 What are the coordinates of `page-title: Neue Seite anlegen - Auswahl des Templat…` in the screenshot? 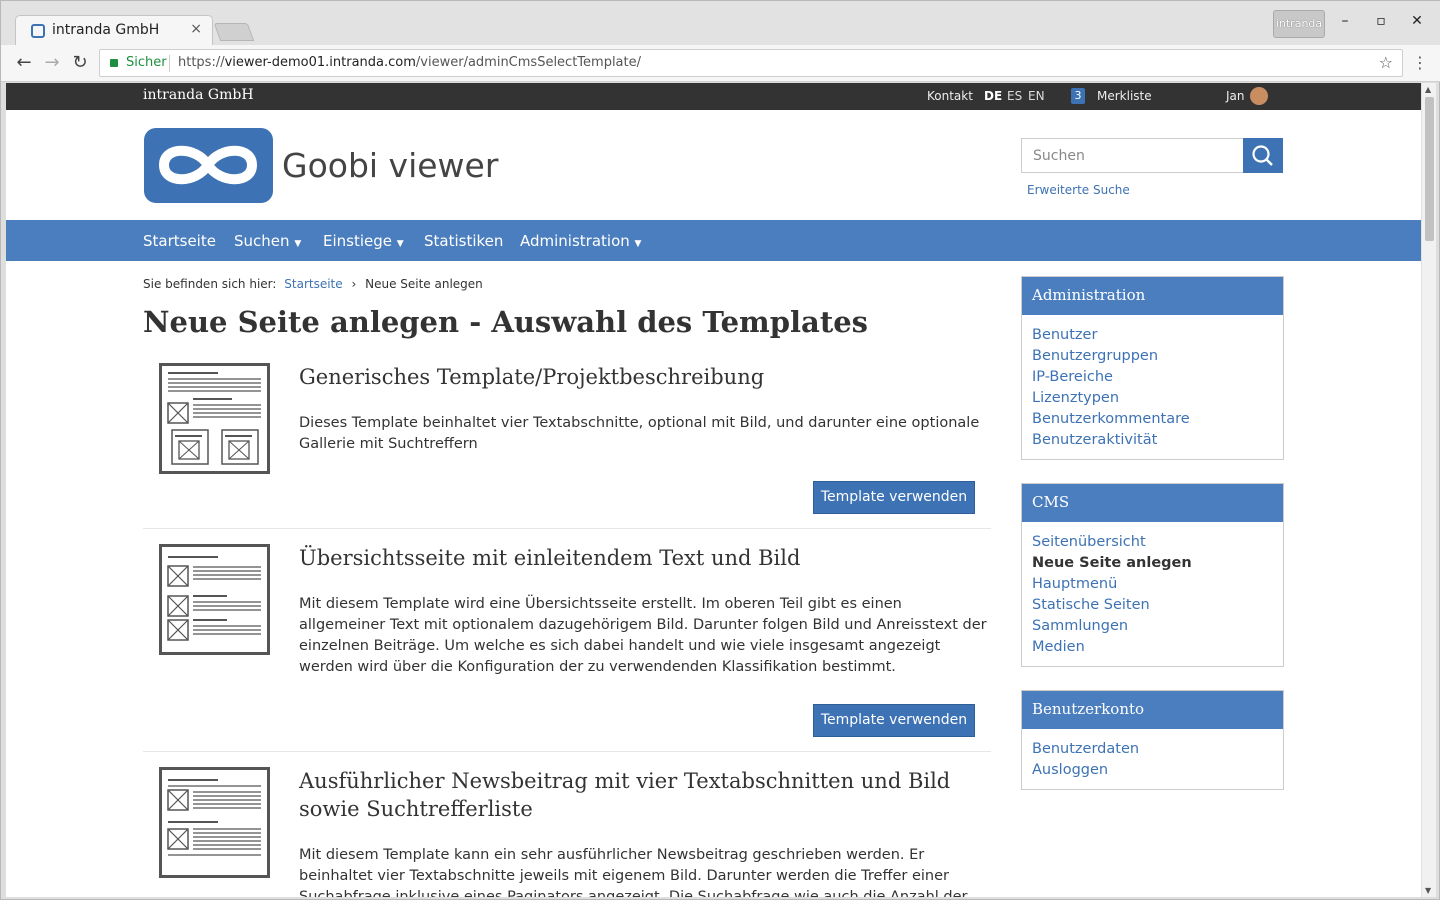 It's located at (505, 322).